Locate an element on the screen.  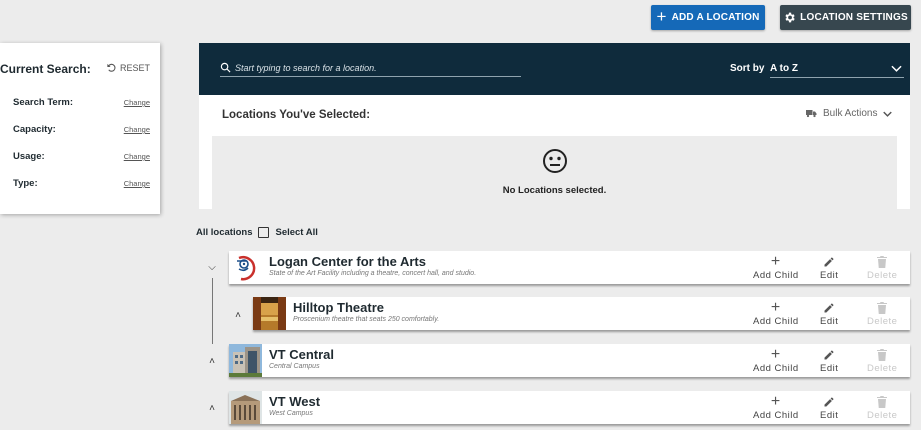
theatre-photo is located at coordinates (269, 313).